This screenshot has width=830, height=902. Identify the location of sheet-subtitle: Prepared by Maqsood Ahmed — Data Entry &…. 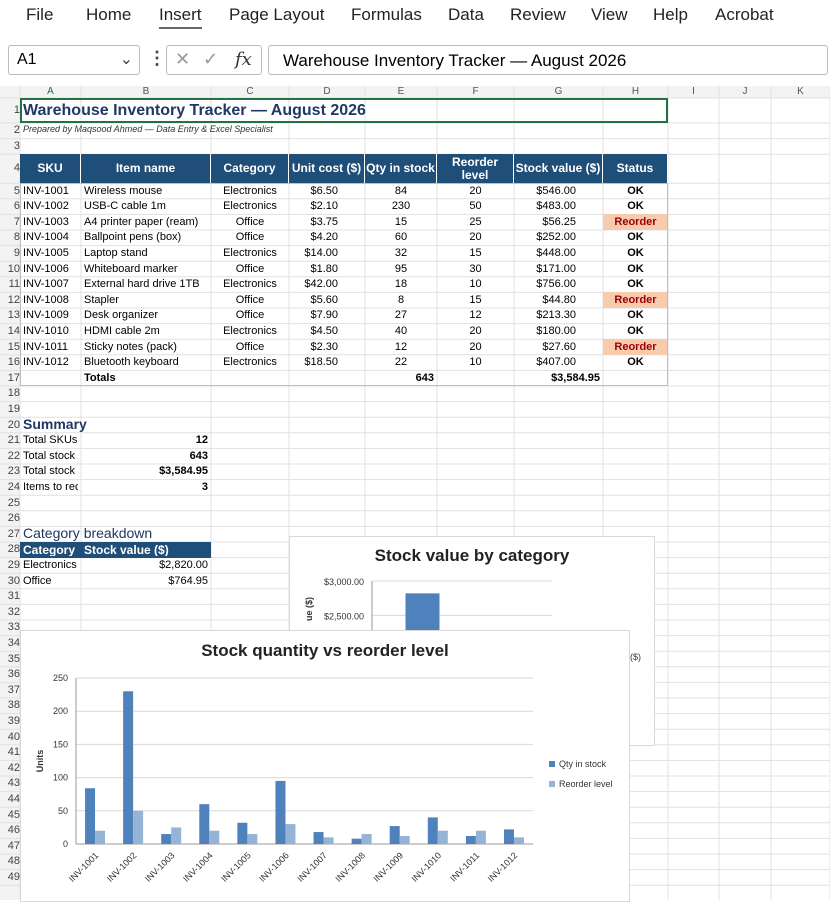
(192, 130).